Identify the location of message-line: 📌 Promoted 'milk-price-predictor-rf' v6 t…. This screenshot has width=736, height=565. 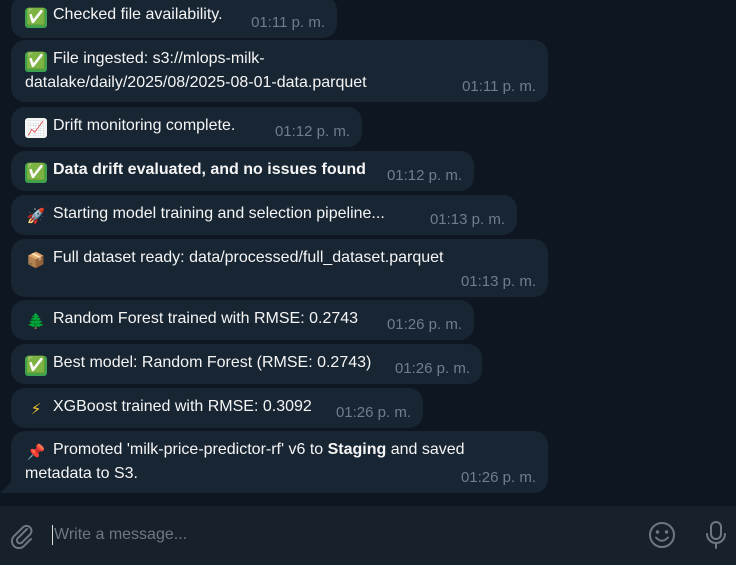
(260, 451).